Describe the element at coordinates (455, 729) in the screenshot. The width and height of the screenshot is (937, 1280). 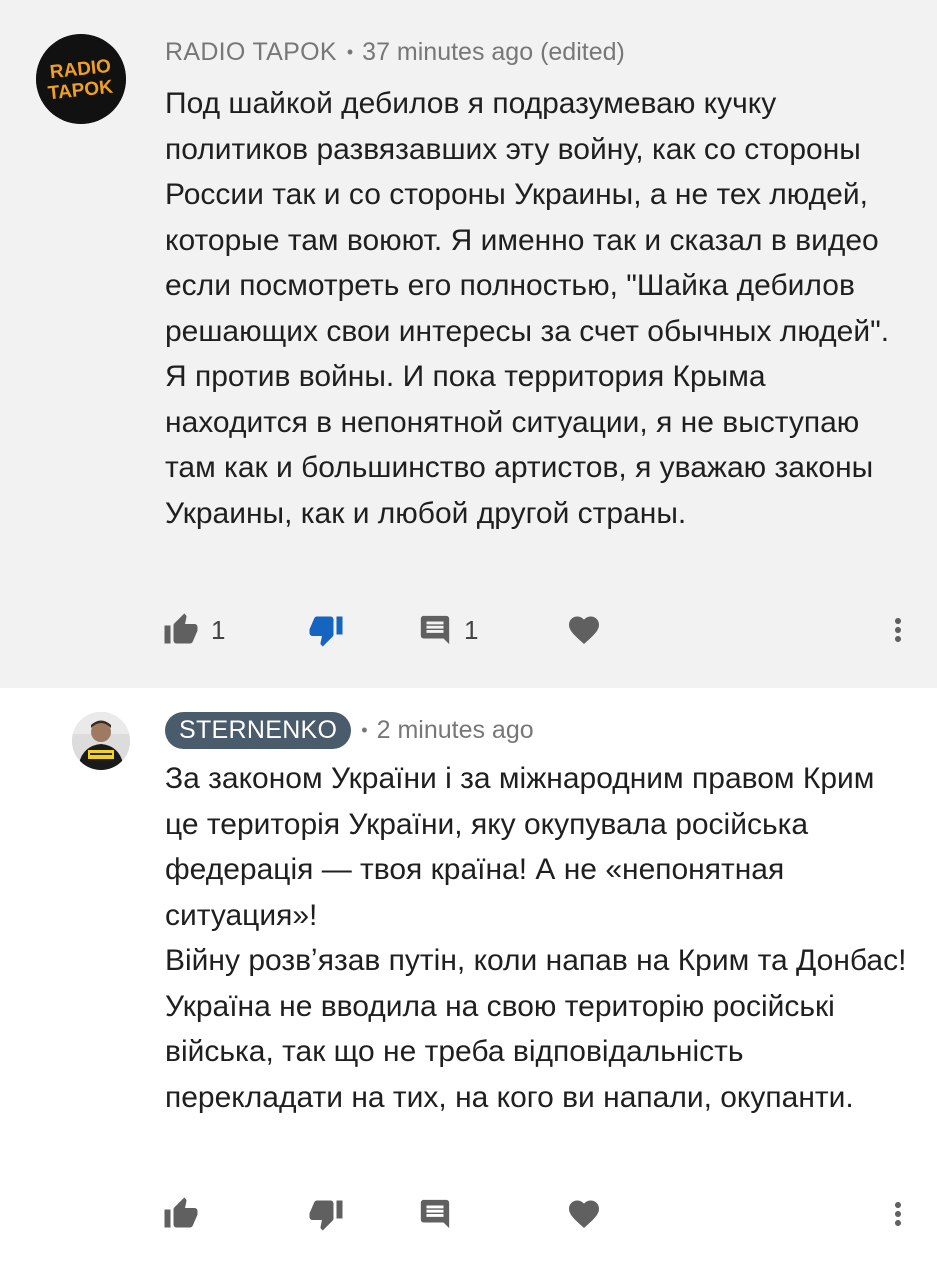
I see `comment-time: 2 minutes ago` at that location.